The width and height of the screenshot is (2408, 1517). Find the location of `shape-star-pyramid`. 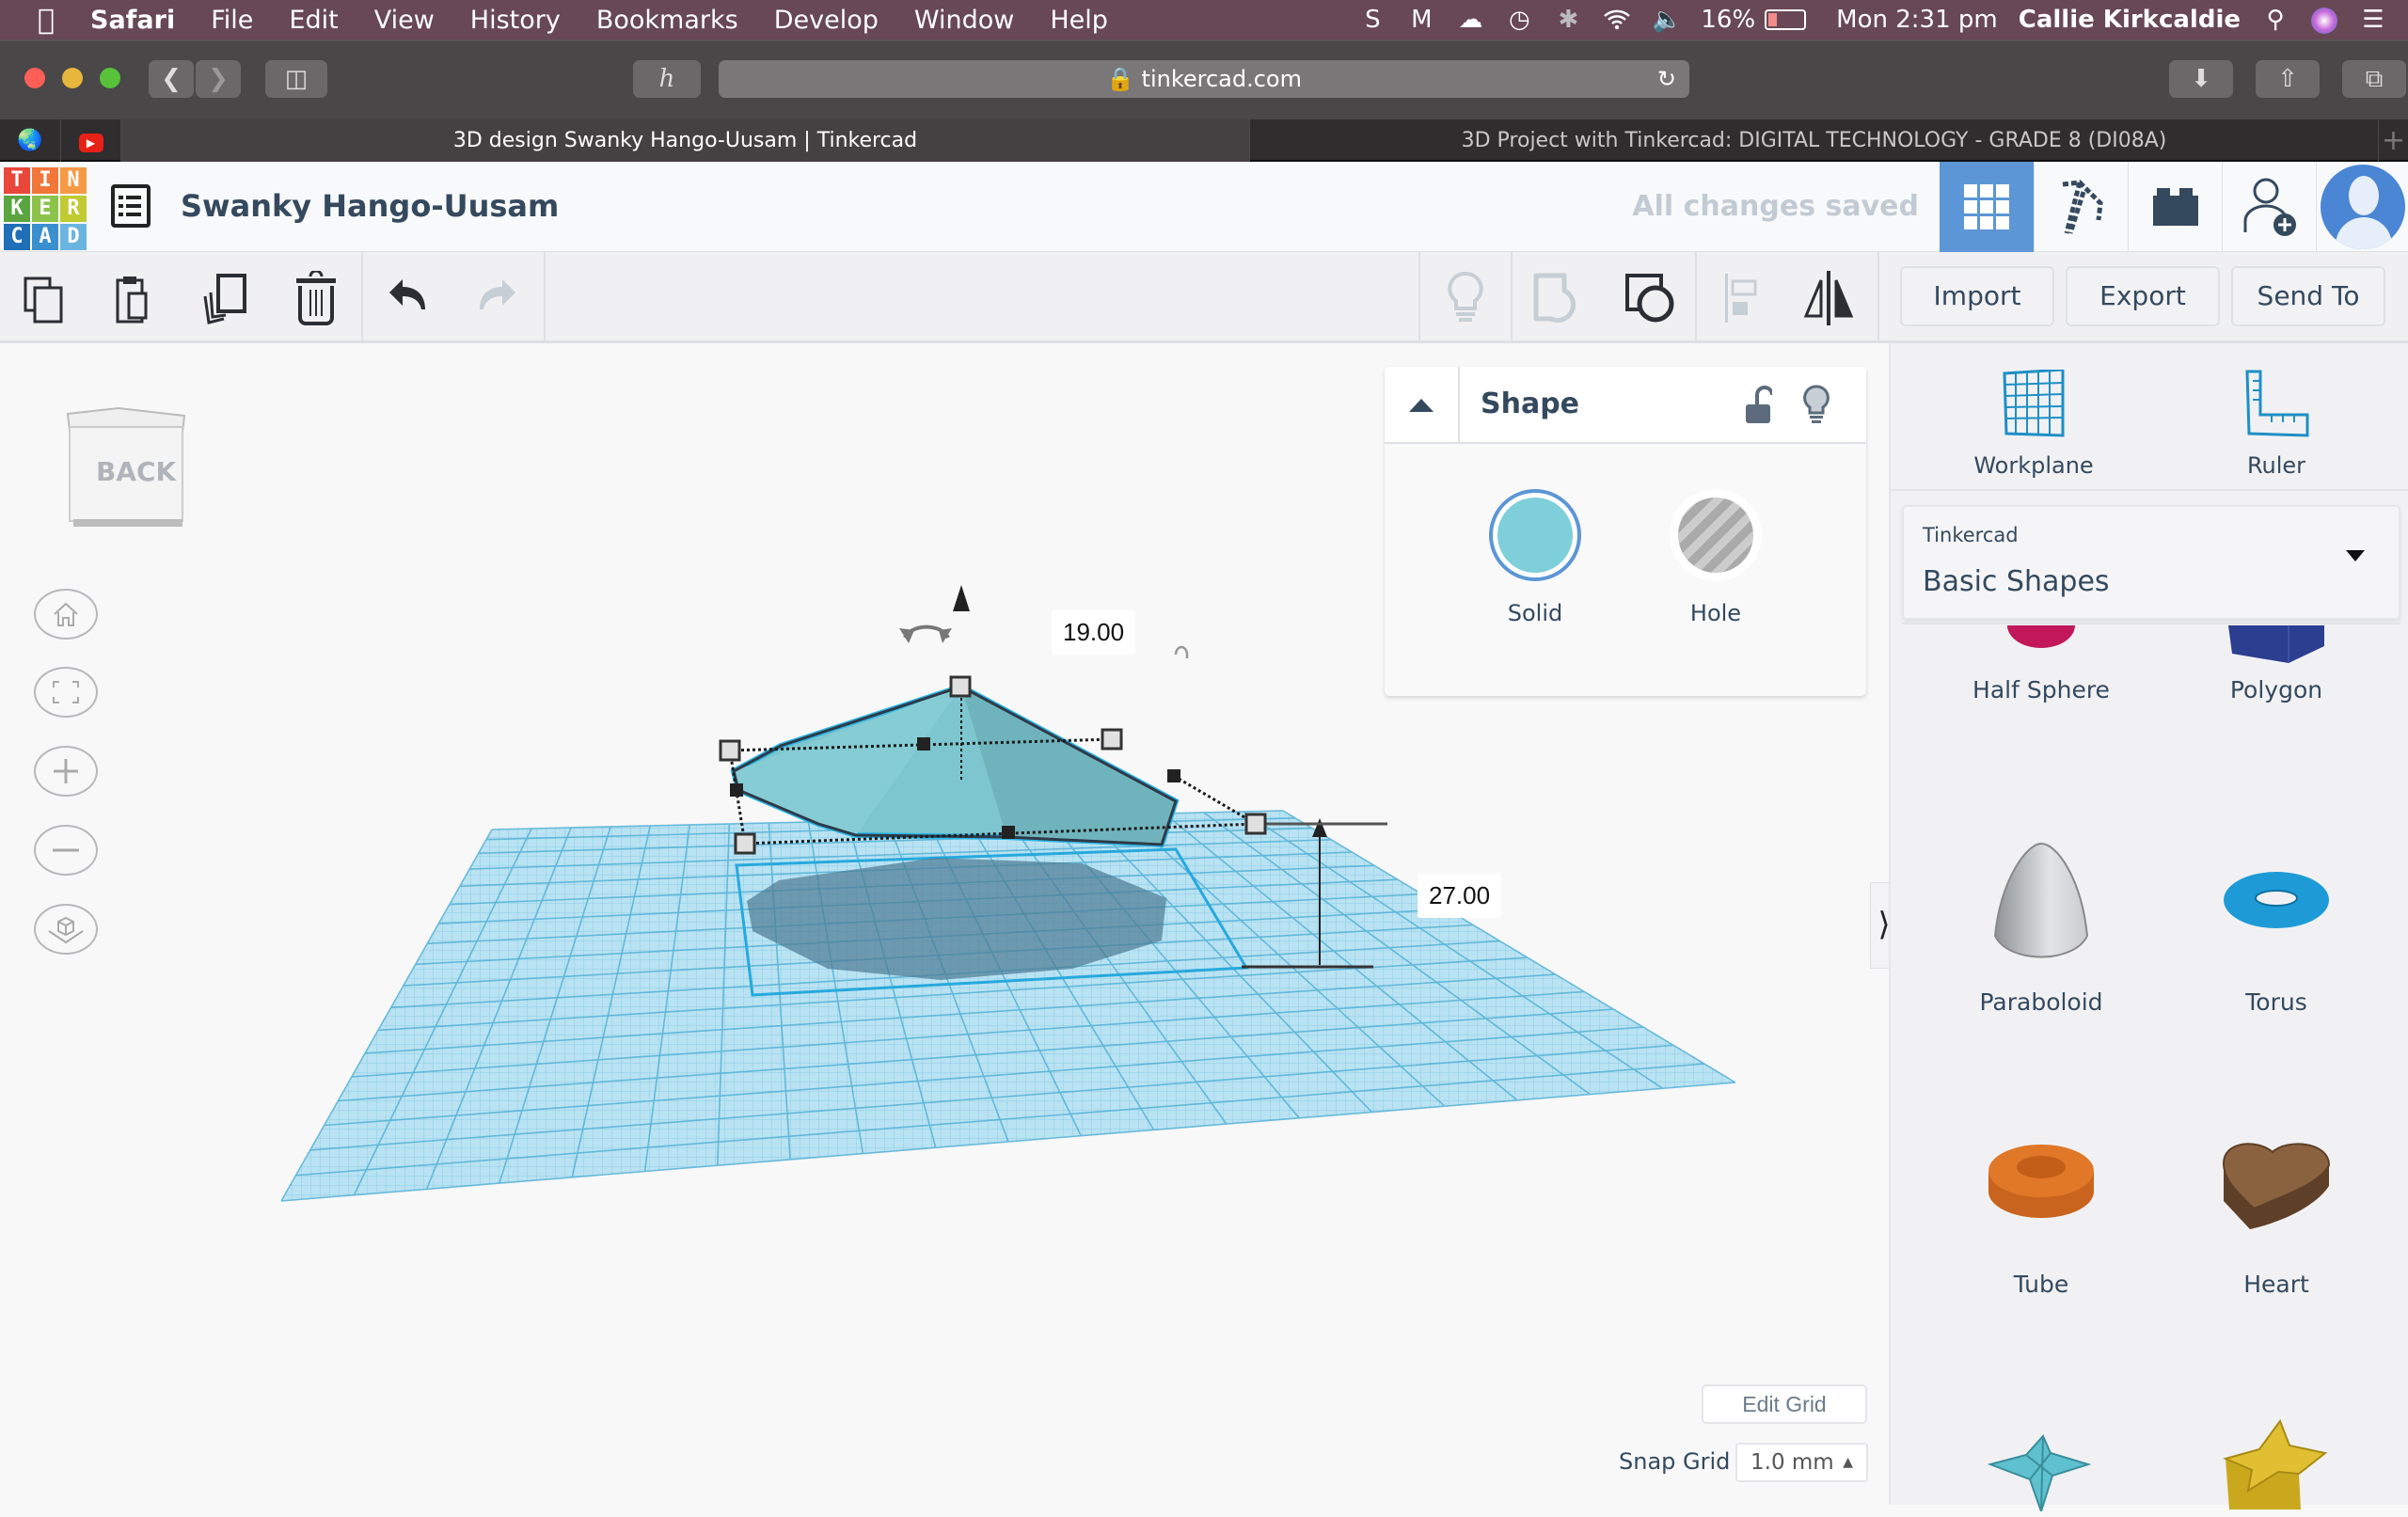

shape-star-pyramid is located at coordinates (2042, 1472).